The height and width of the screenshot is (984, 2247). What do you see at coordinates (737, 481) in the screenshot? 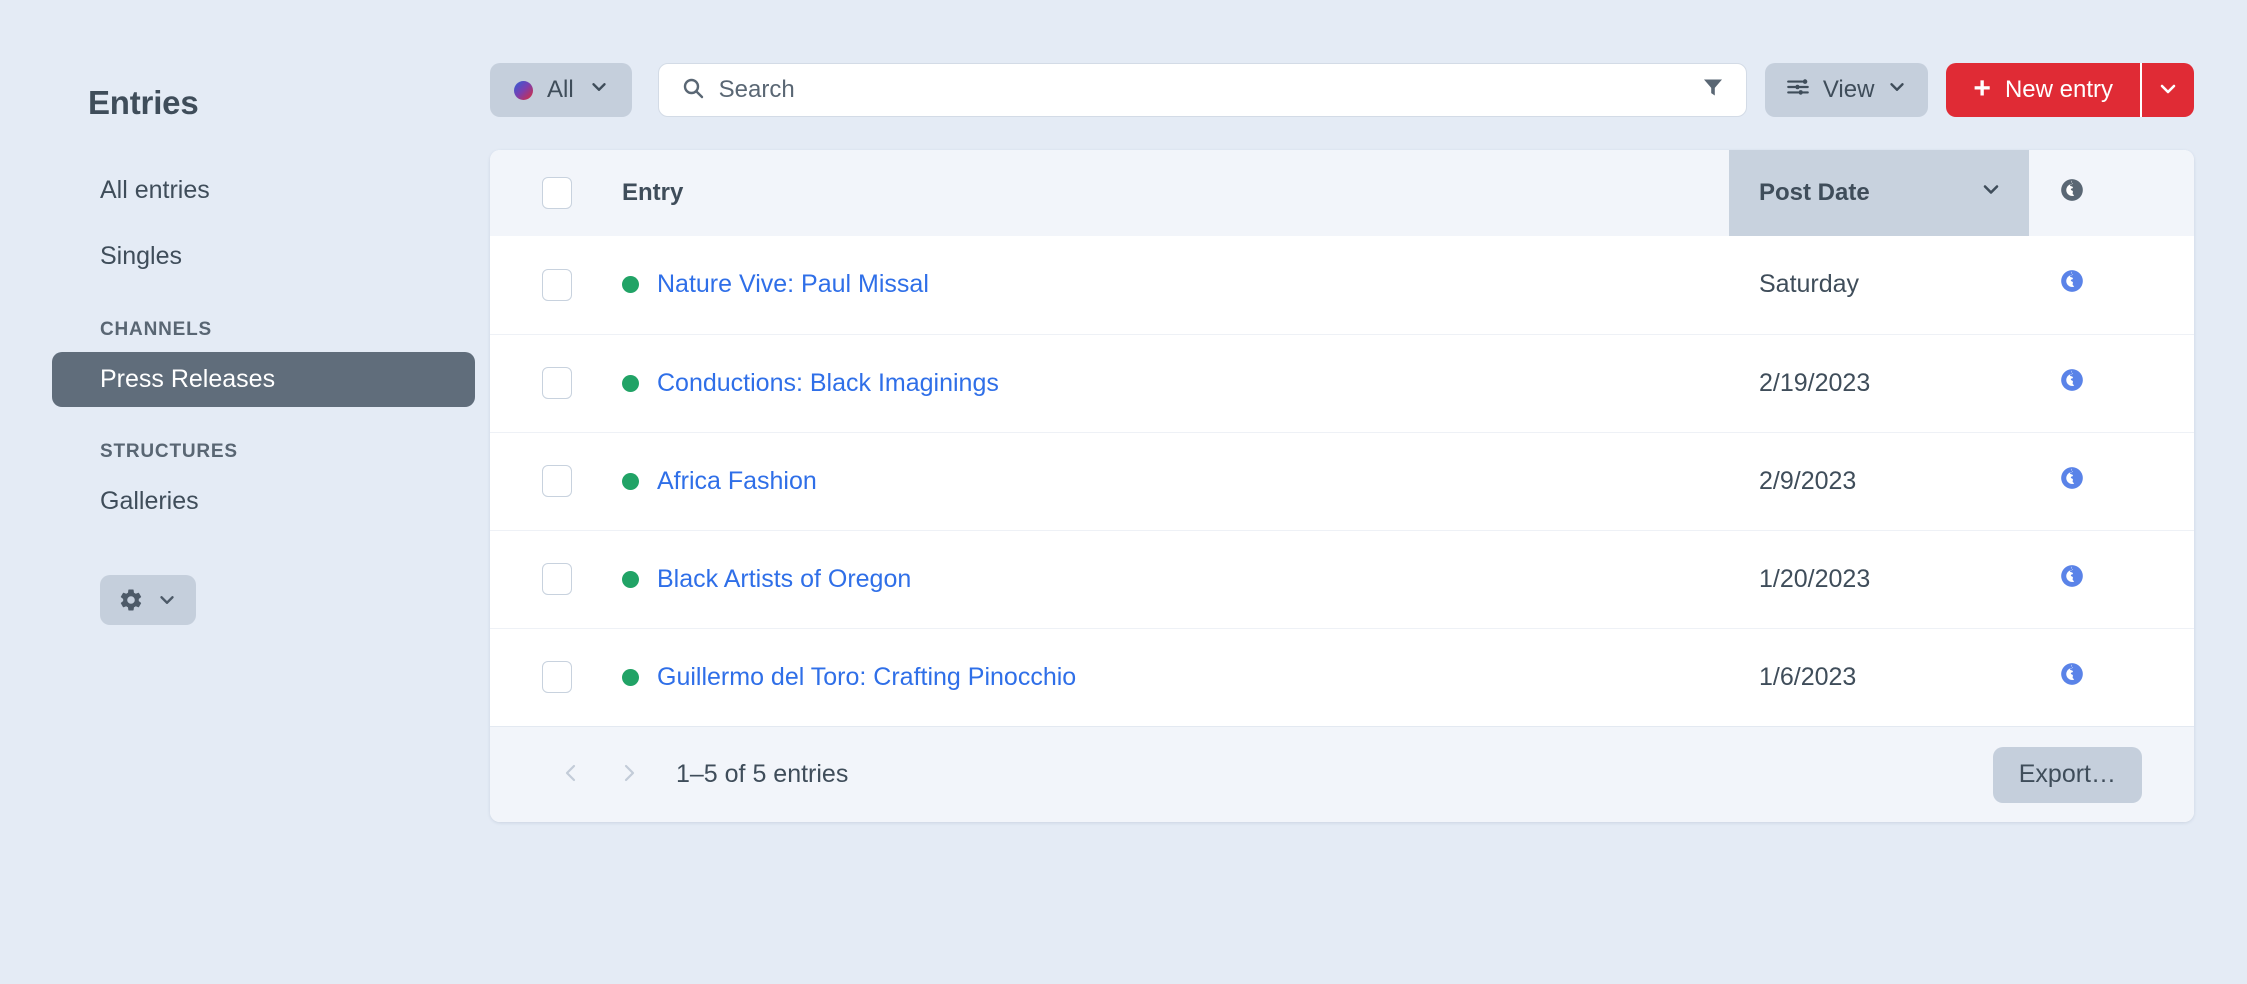
I see `entry-title-link: Africa Fashion` at bounding box center [737, 481].